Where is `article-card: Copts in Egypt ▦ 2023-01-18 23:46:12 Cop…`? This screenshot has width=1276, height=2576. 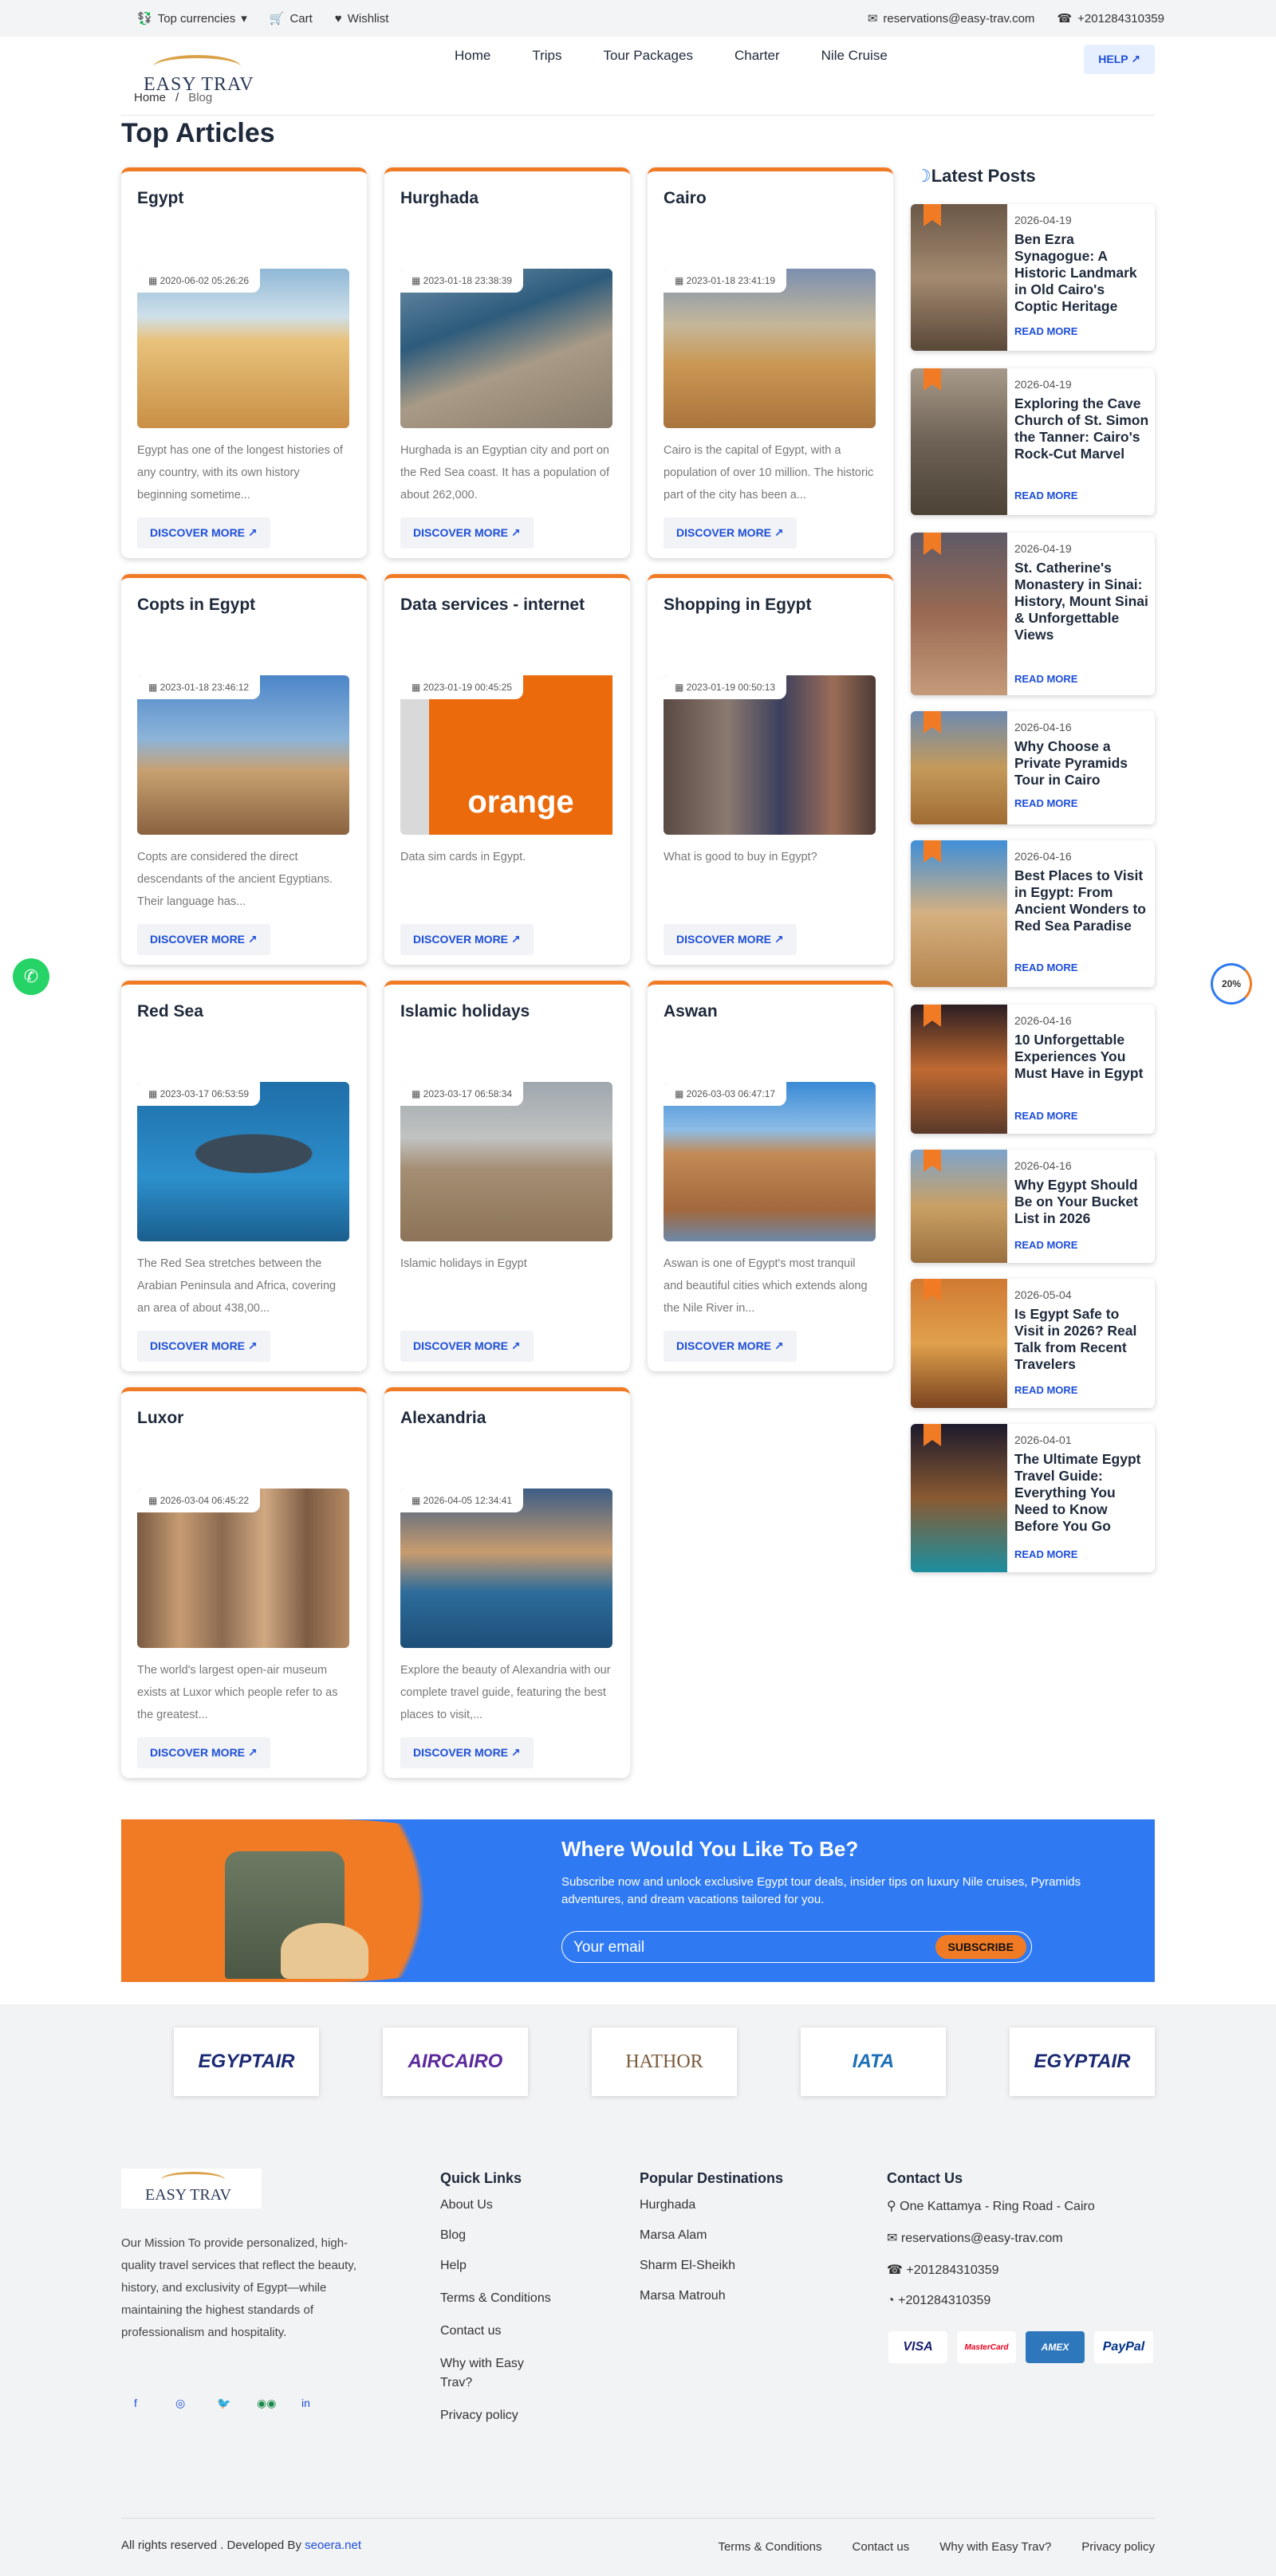
article-card: Copts in Egypt ▦ 2023-01-18 23:46:12 Cop… is located at coordinates (244, 770).